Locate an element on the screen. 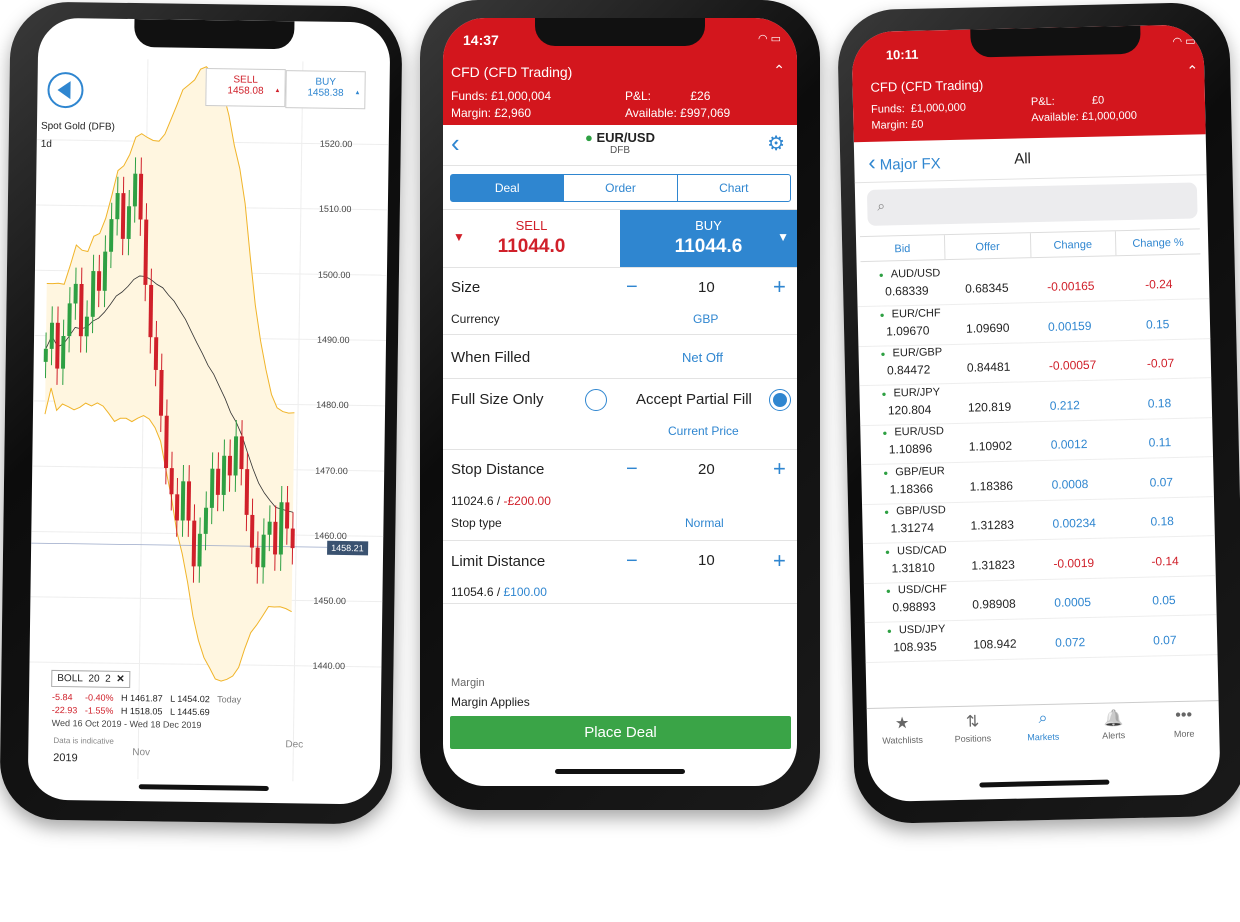 The height and width of the screenshot is (922, 1240). offer-value: 1.09690 is located at coordinates (987, 328).